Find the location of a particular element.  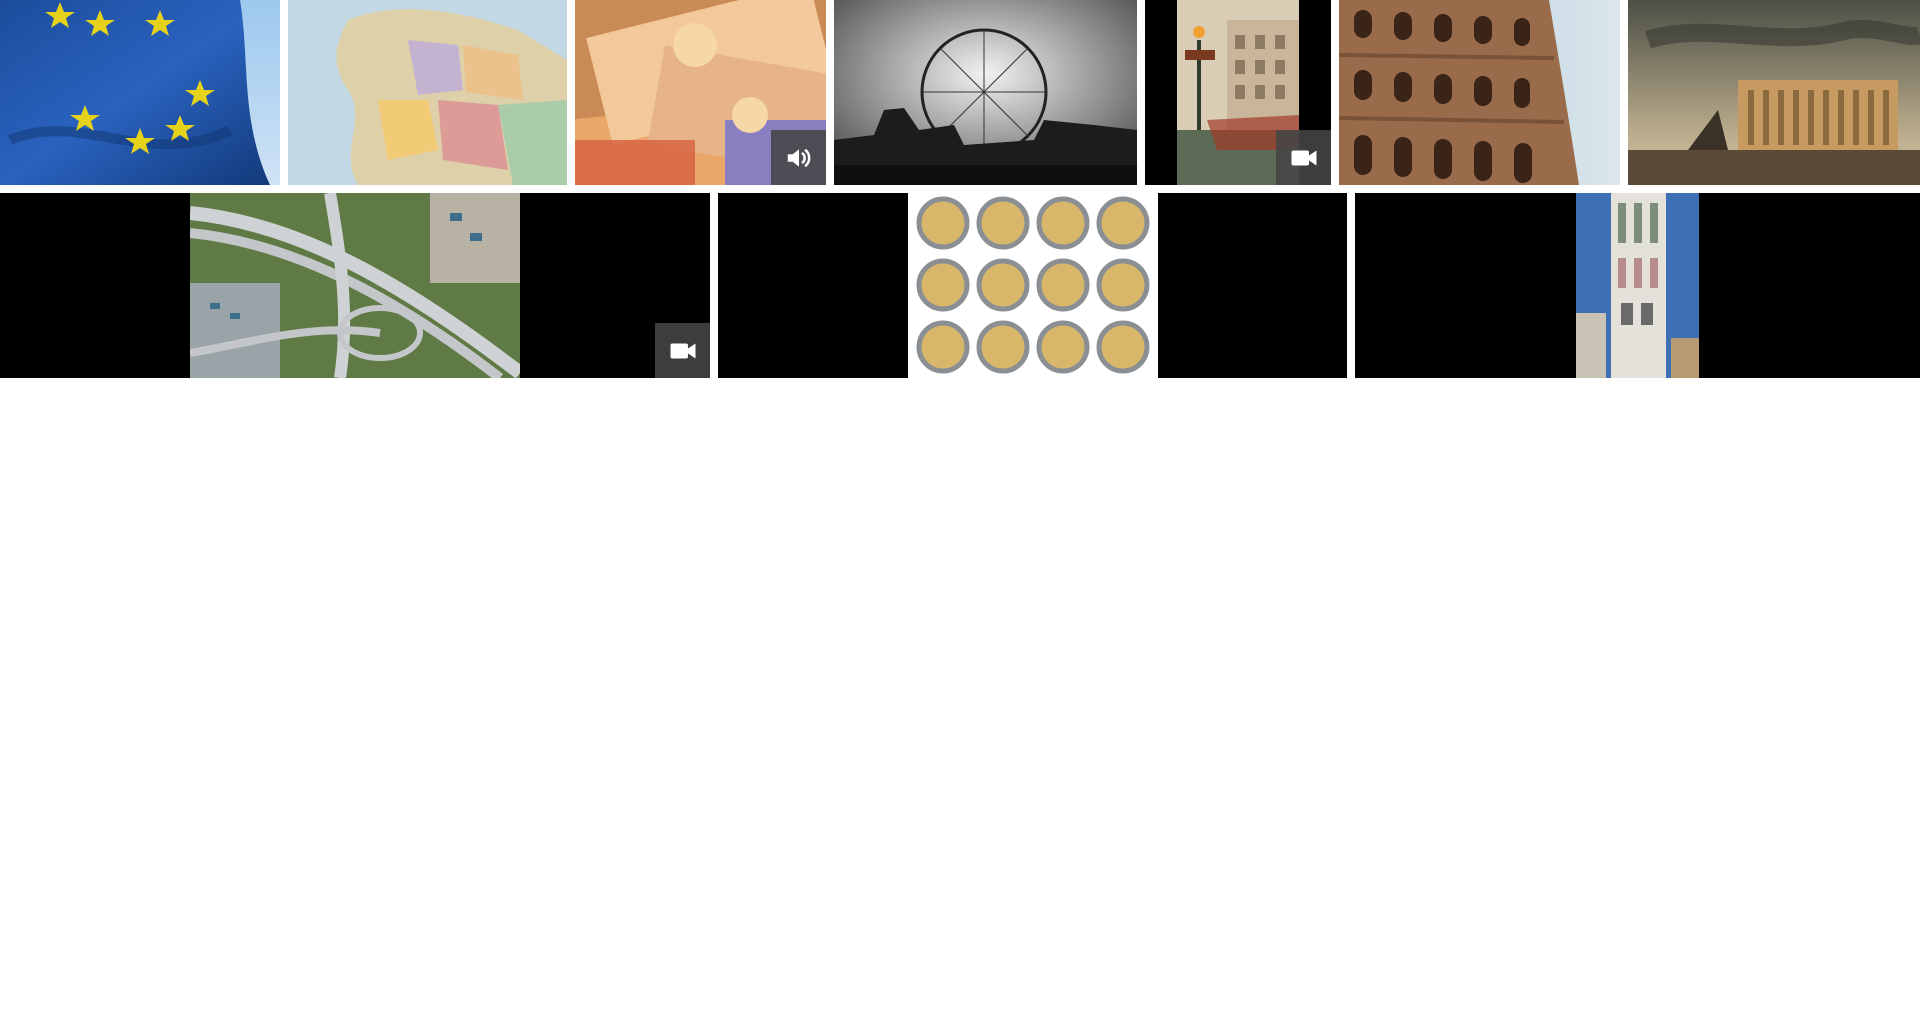

highway-interchange-image is located at coordinates (355, 285).